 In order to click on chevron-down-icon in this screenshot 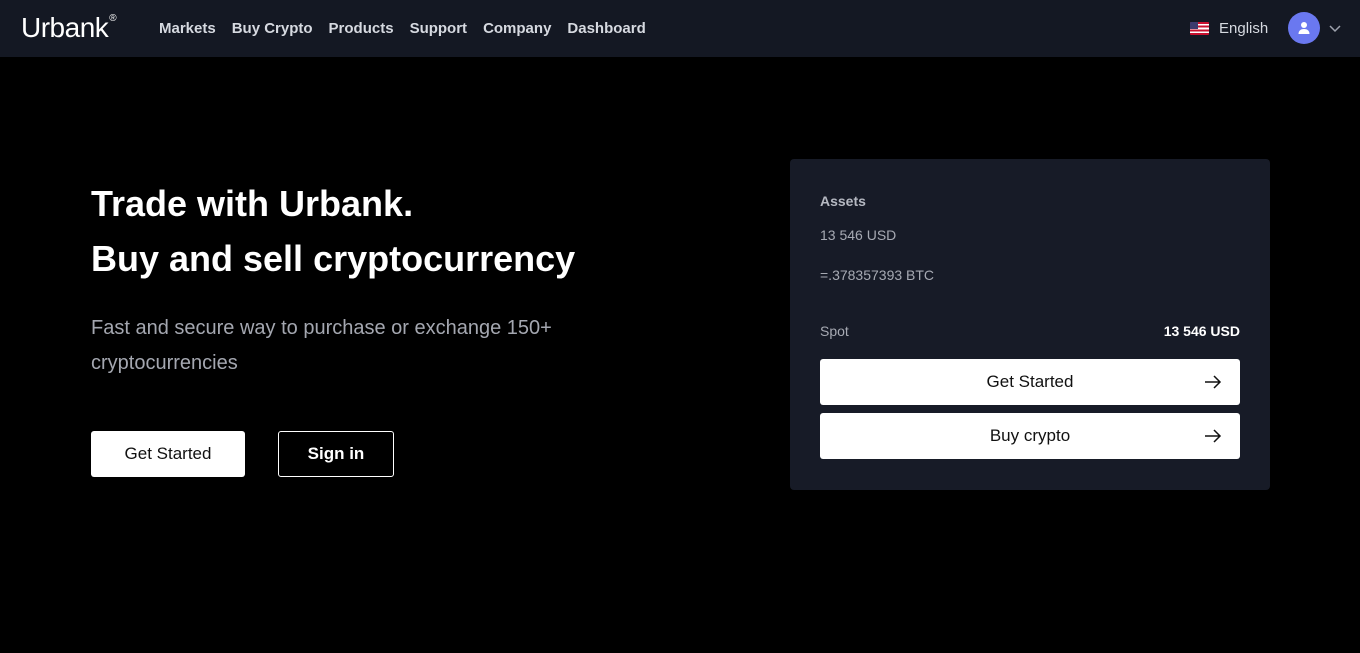, I will do `click(1335, 28)`.